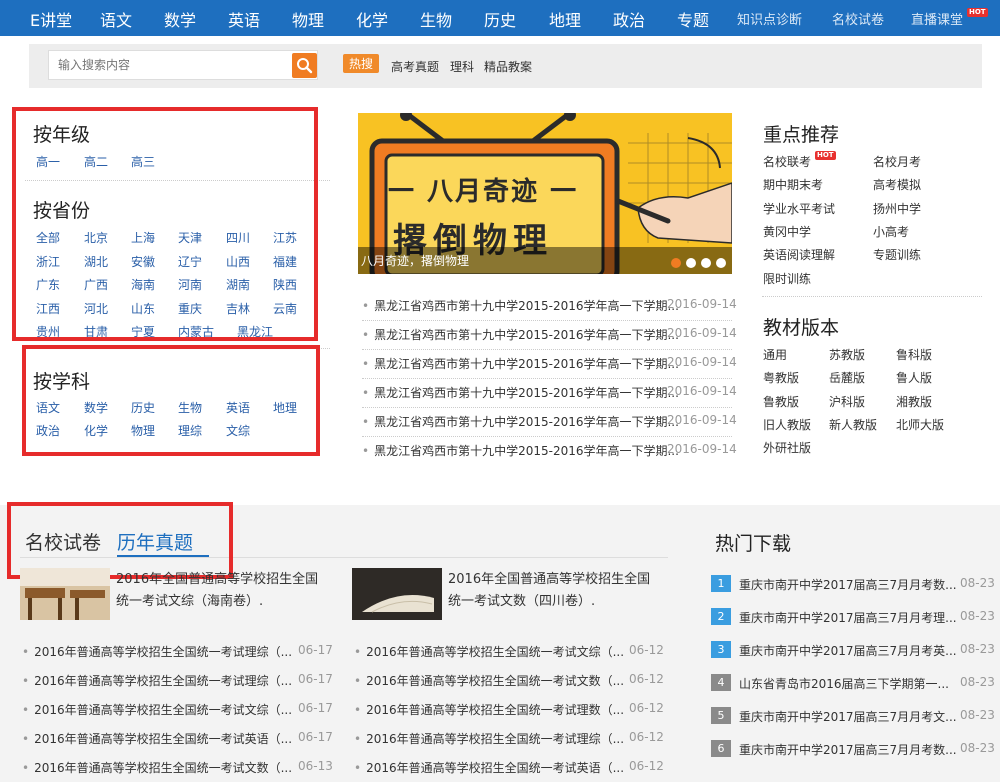 The height and width of the screenshot is (782, 1000). What do you see at coordinates (436, 19) in the screenshot?
I see `nav-item-shengwu: 生物` at bounding box center [436, 19].